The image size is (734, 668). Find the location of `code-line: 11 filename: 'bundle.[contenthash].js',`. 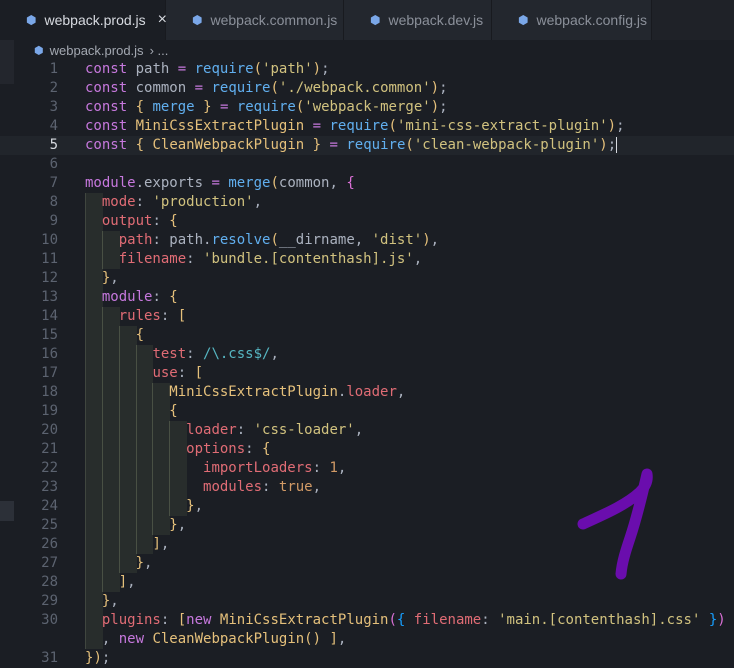

code-line: 11 filename: 'bundle.[contenthash].js', is located at coordinates (367, 259).